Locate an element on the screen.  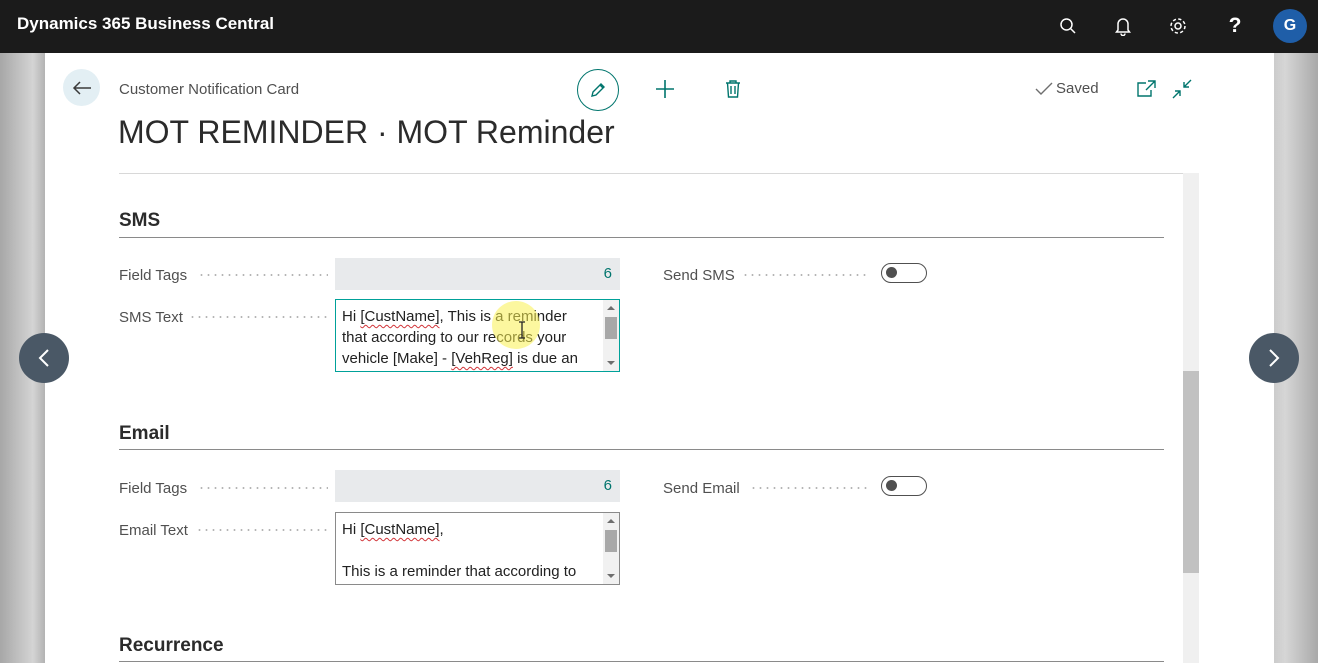
email-text-scrollbar-thumb is located at coordinates (611, 541).